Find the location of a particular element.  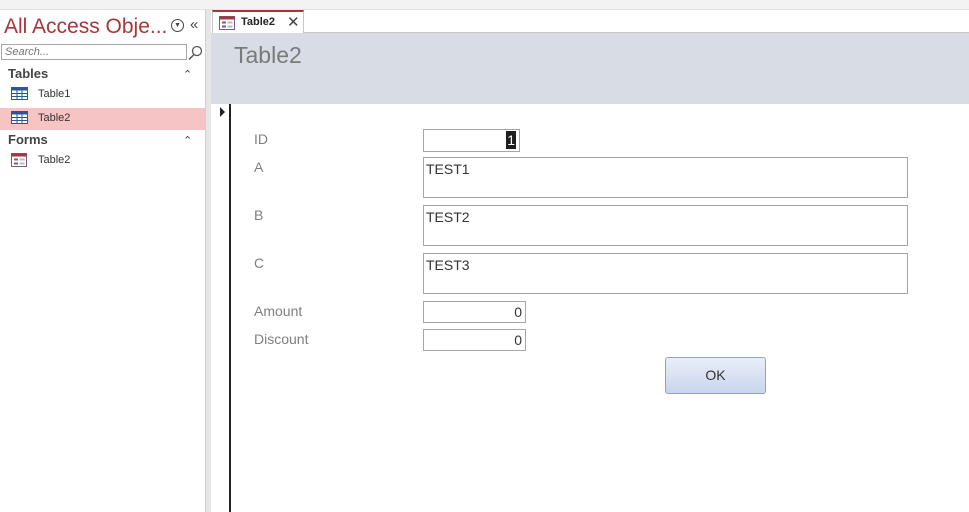

tab-table2: Table2 ✕ is located at coordinates (258, 21).